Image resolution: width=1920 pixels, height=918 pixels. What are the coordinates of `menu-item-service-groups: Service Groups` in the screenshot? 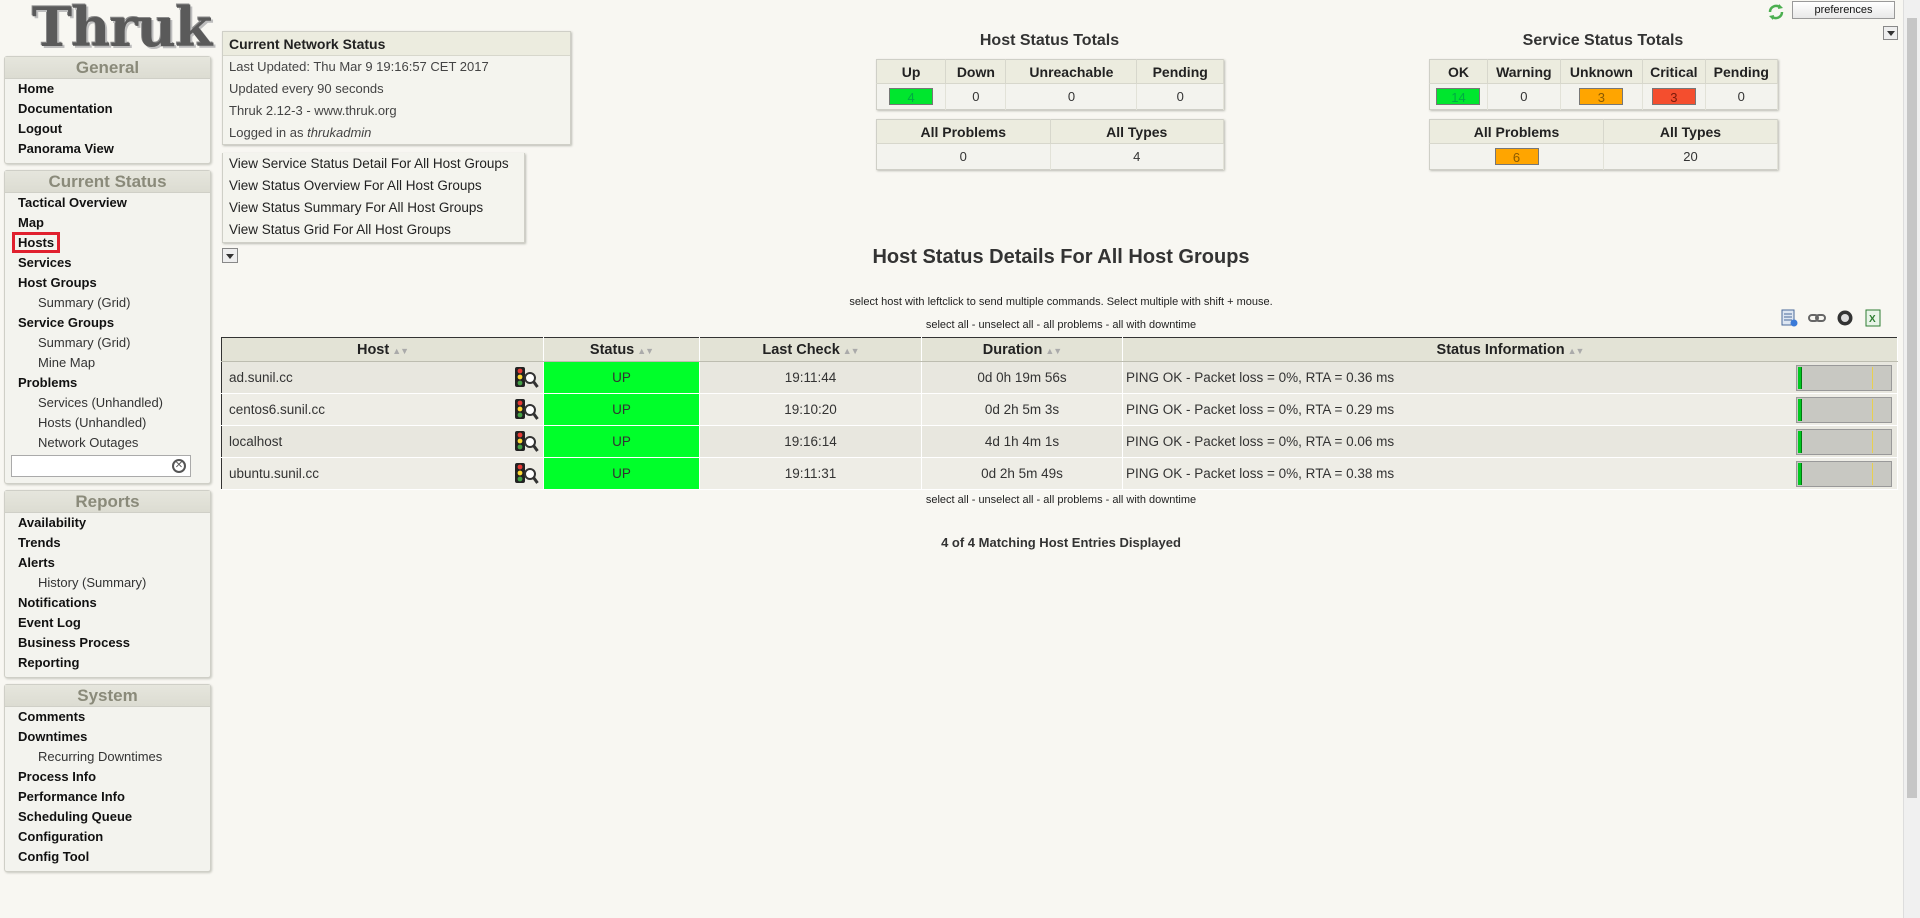 It's located at (107, 323).